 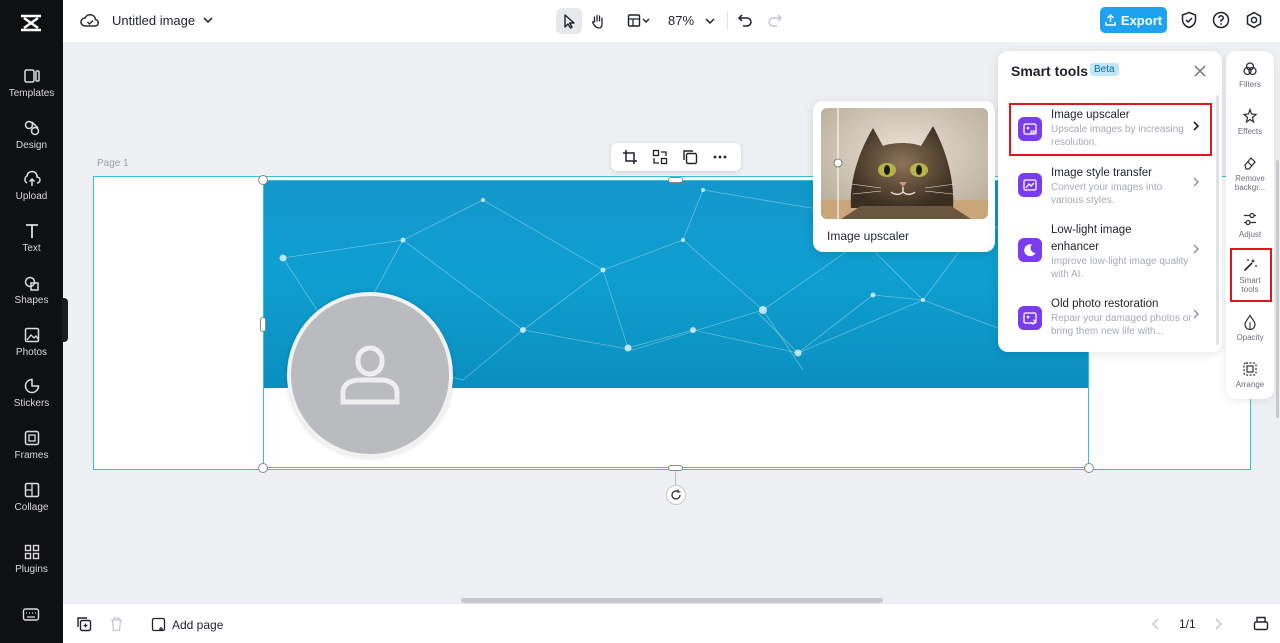 I want to click on element-floating-toolbar, so click(x=676, y=157).